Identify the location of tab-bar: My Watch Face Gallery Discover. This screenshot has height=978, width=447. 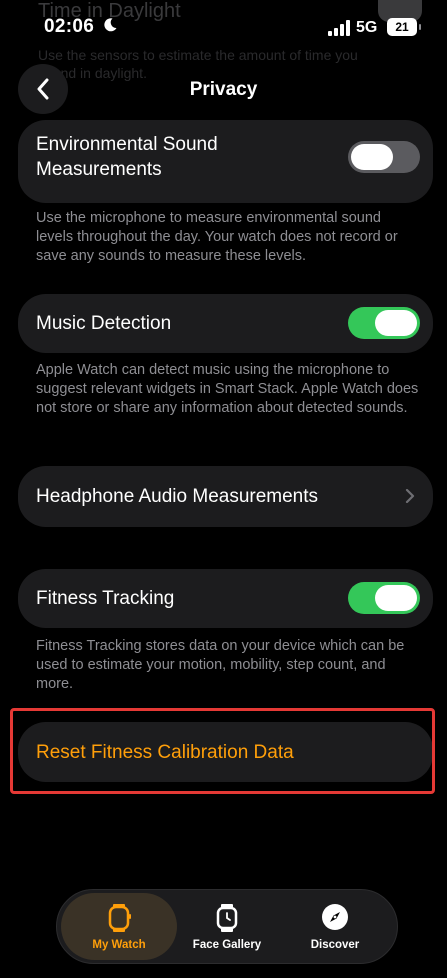
(227, 926).